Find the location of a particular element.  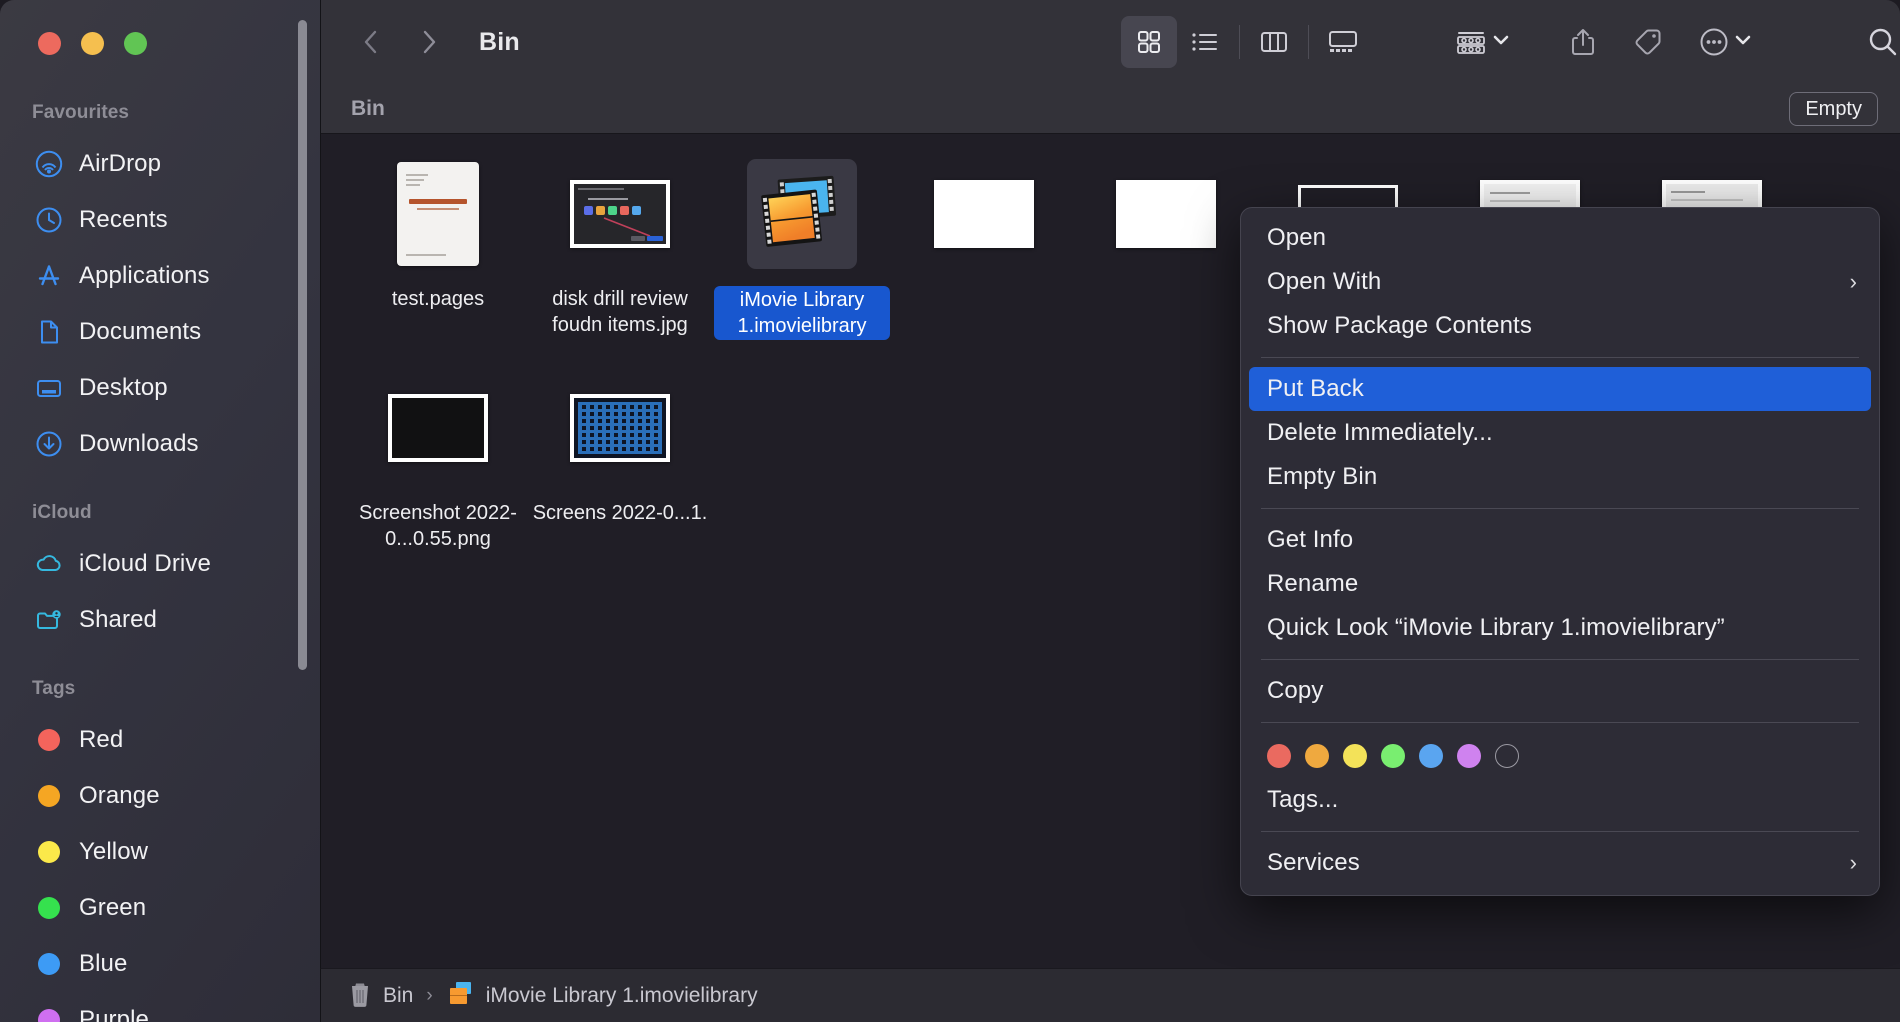

airdrop-icon is located at coordinates (49, 164).